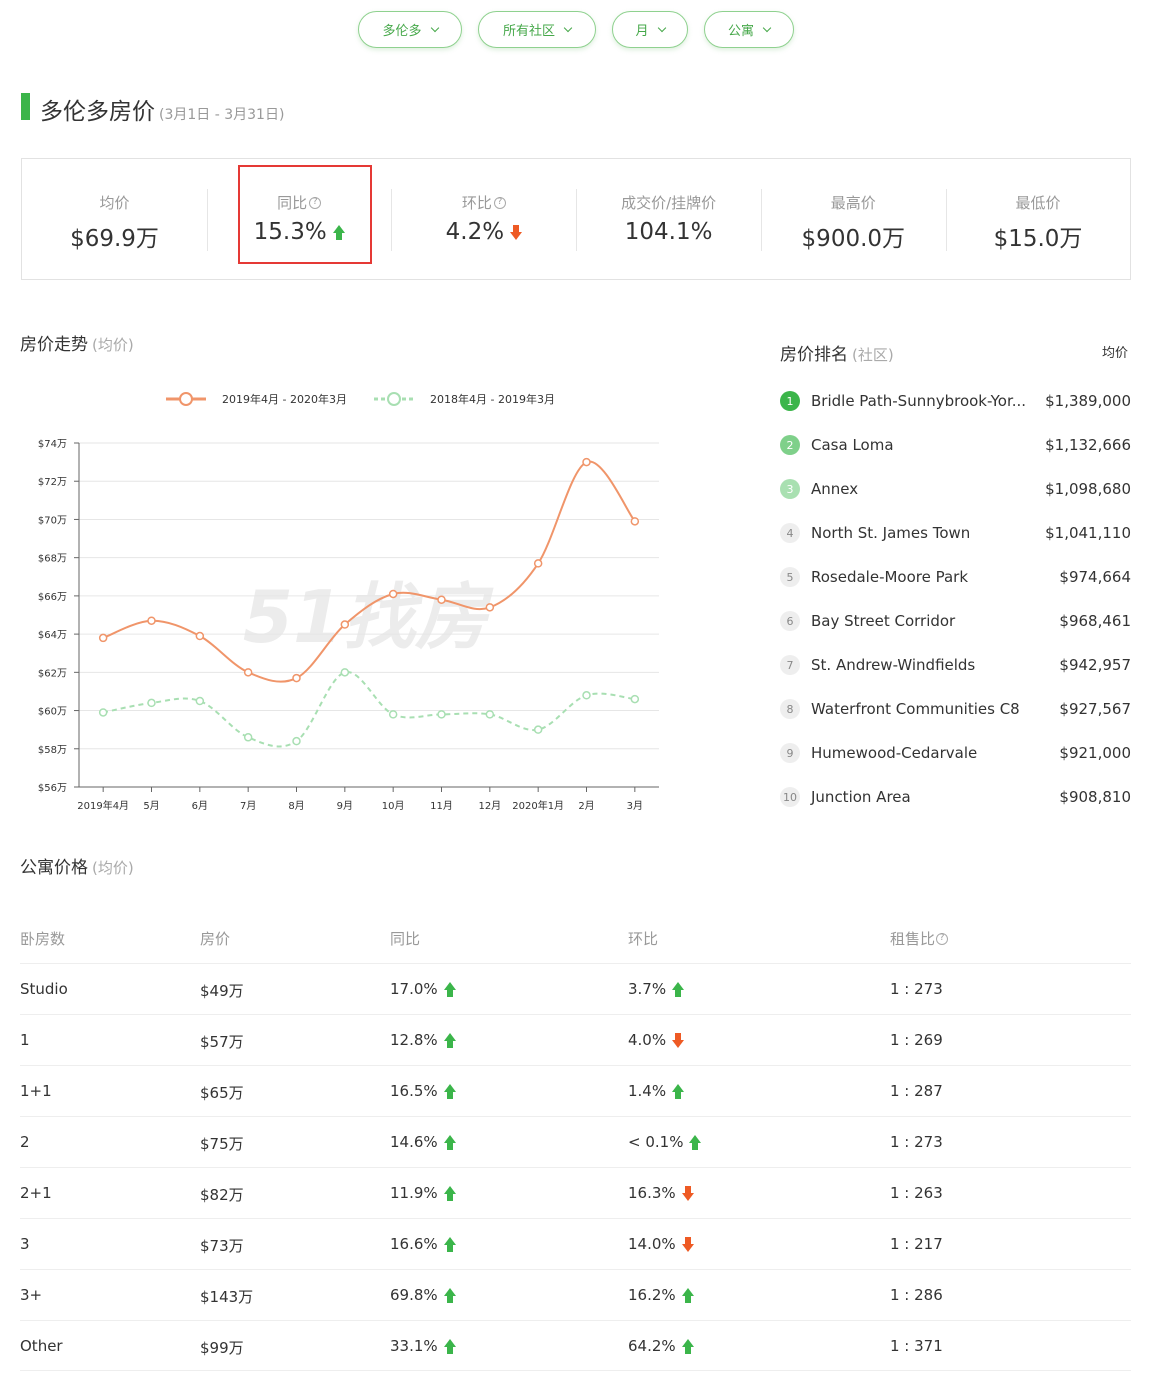 This screenshot has width=1163, height=1389. Describe the element at coordinates (1095, 753) in the screenshot. I see `community-price: $921,000` at that location.